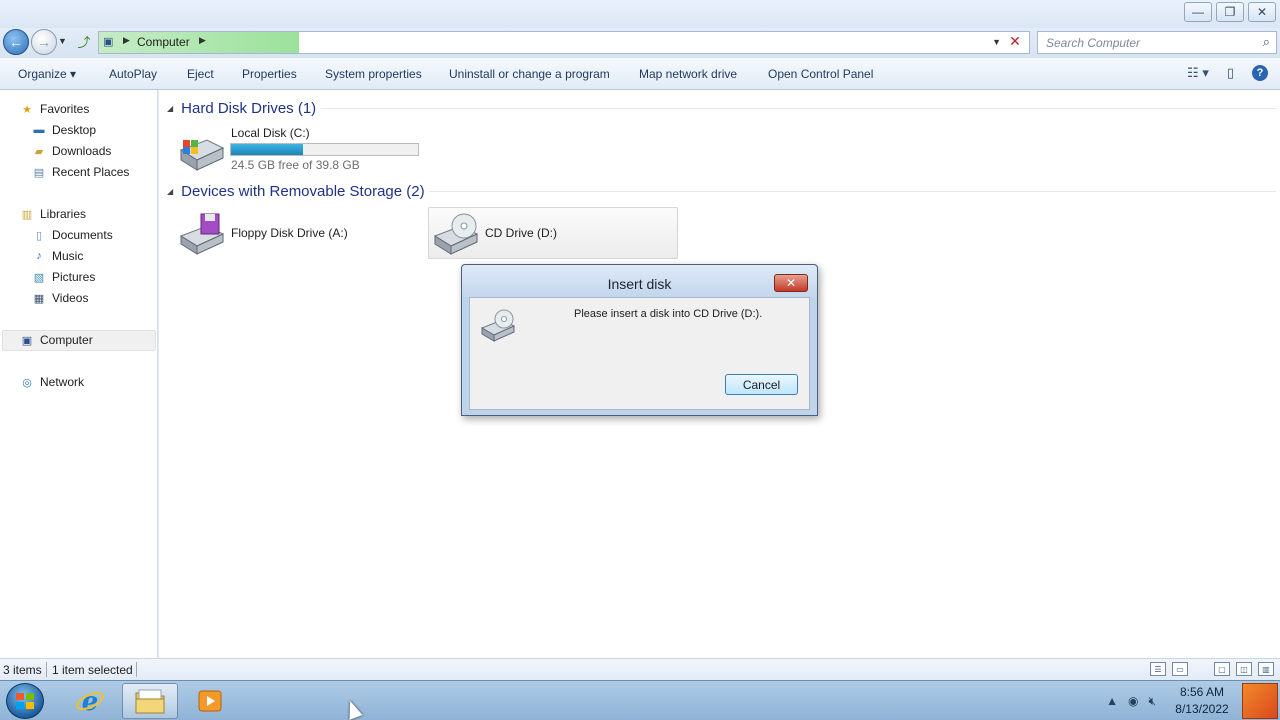 Image resolution: width=1280 pixels, height=720 pixels. I want to click on status-selection: 1 item selected, so click(92, 670).